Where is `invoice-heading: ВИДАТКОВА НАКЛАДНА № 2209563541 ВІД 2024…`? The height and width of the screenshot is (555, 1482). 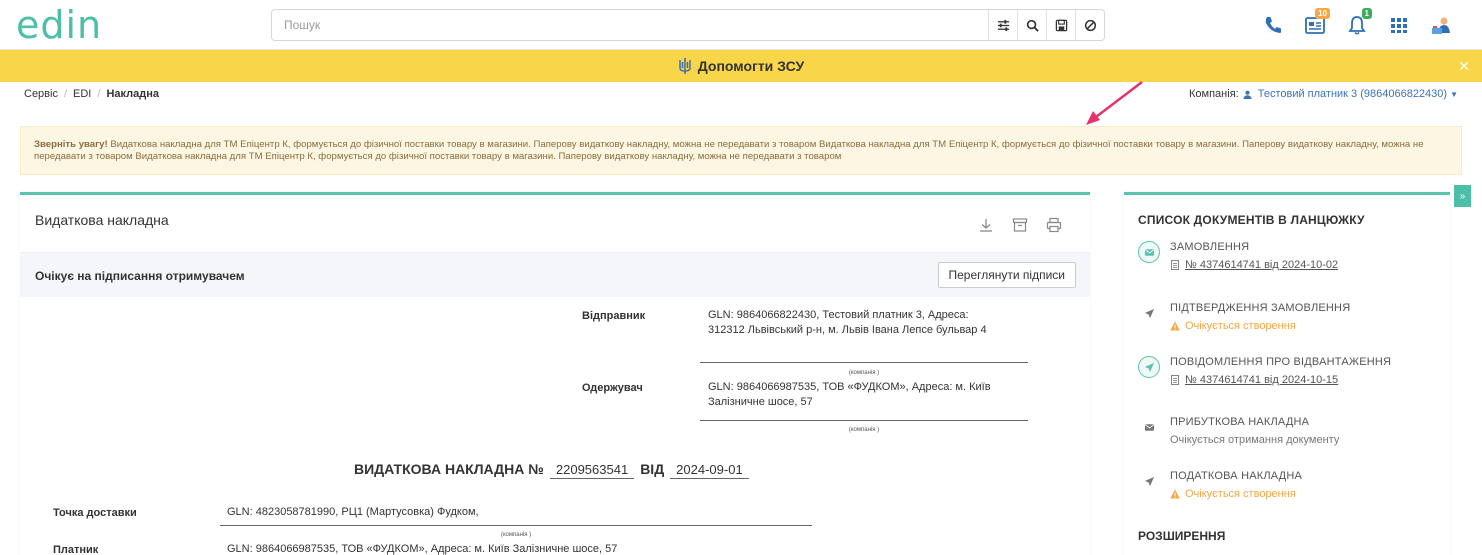 invoice-heading: ВИДАТКОВА НАКЛАДНА № 2209563541 ВІД 2024… is located at coordinates (554, 470).